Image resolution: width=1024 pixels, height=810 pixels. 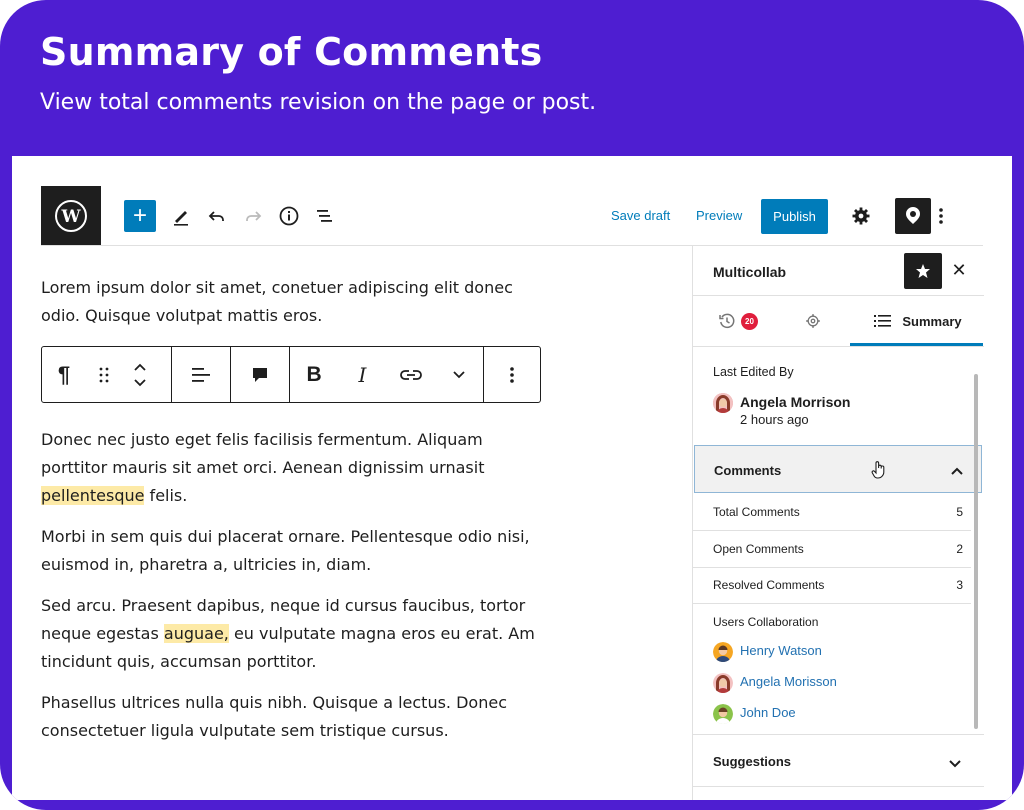 I want to click on chevron-up-icon, so click(x=957, y=472).